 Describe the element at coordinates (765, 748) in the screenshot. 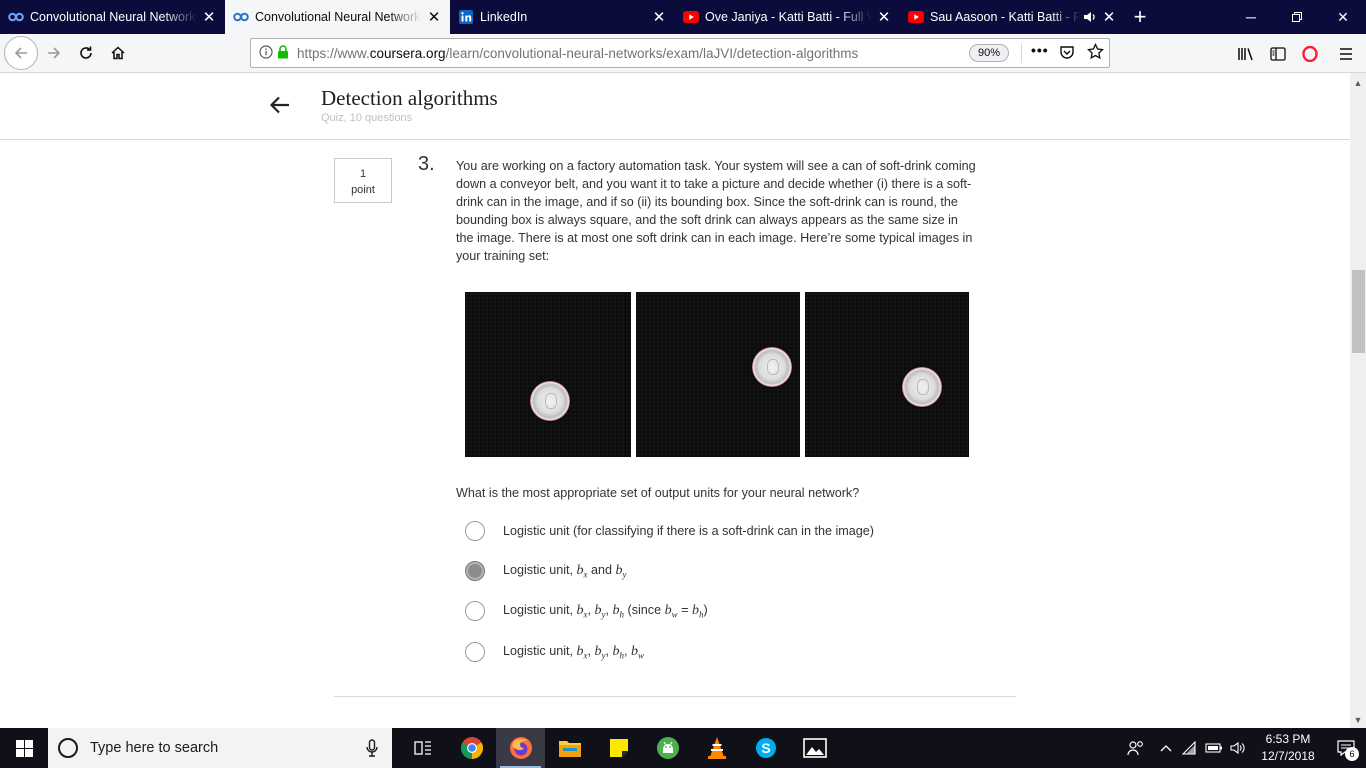

I see `skype-icon: S` at that location.